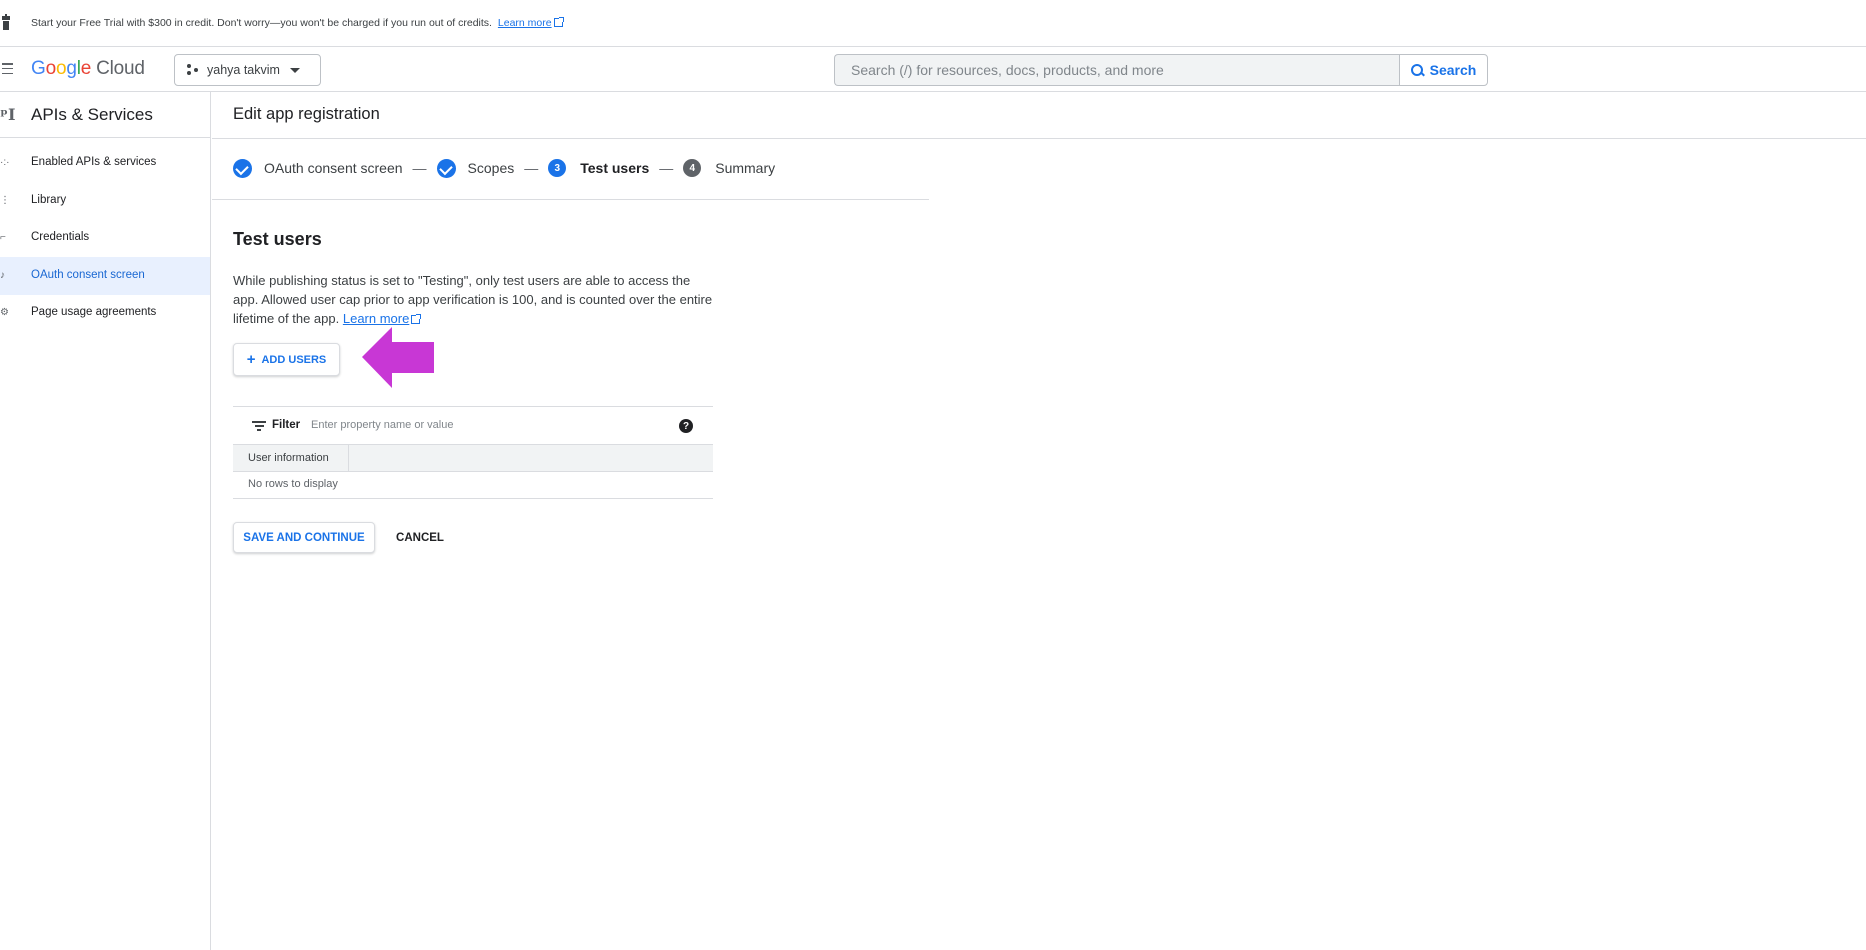 The height and width of the screenshot is (950, 1866). Describe the element at coordinates (8, 114) in the screenshot. I see `api-icon: ᵖI` at that location.